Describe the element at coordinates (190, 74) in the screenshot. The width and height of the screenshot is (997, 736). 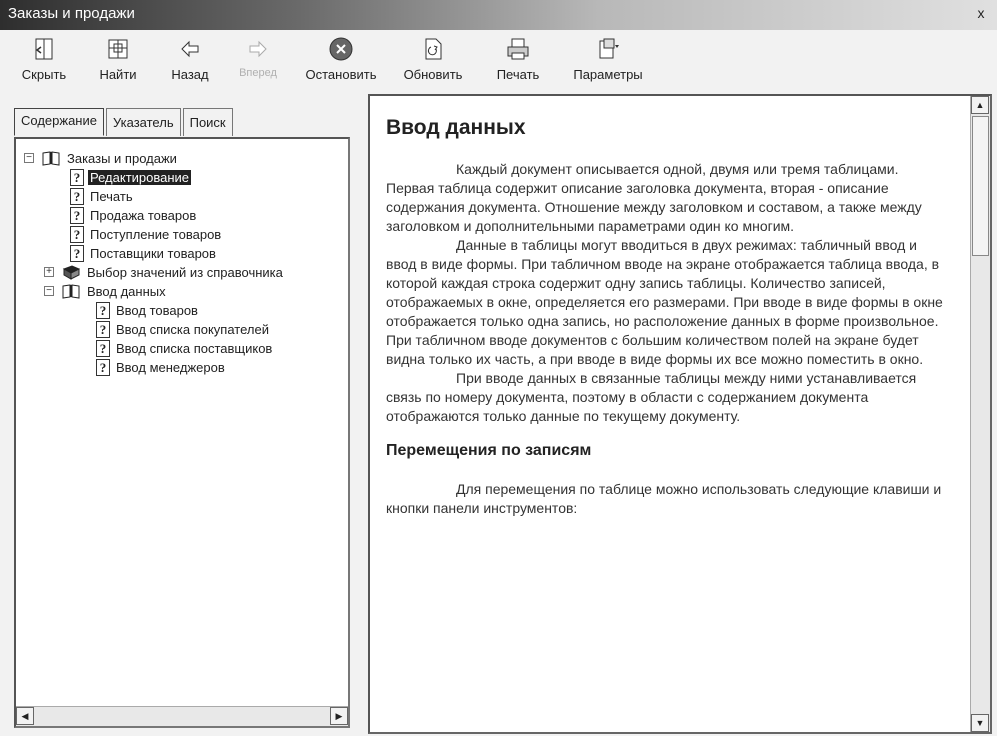
I see `back-label: Назад` at that location.